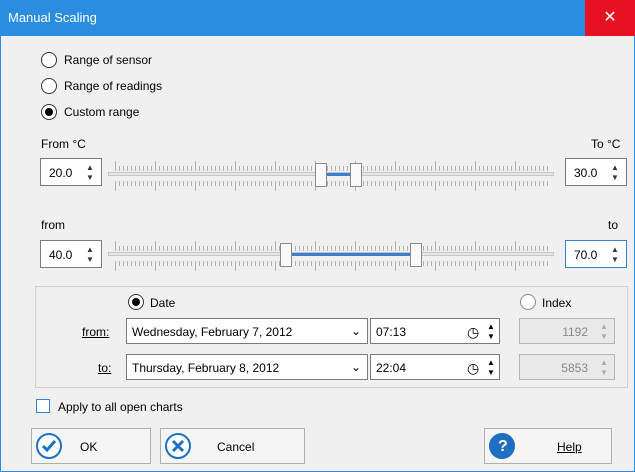 This screenshot has width=635, height=472. Describe the element at coordinates (586, 255) in the screenshot. I see `to-value: 70.0` at that location.